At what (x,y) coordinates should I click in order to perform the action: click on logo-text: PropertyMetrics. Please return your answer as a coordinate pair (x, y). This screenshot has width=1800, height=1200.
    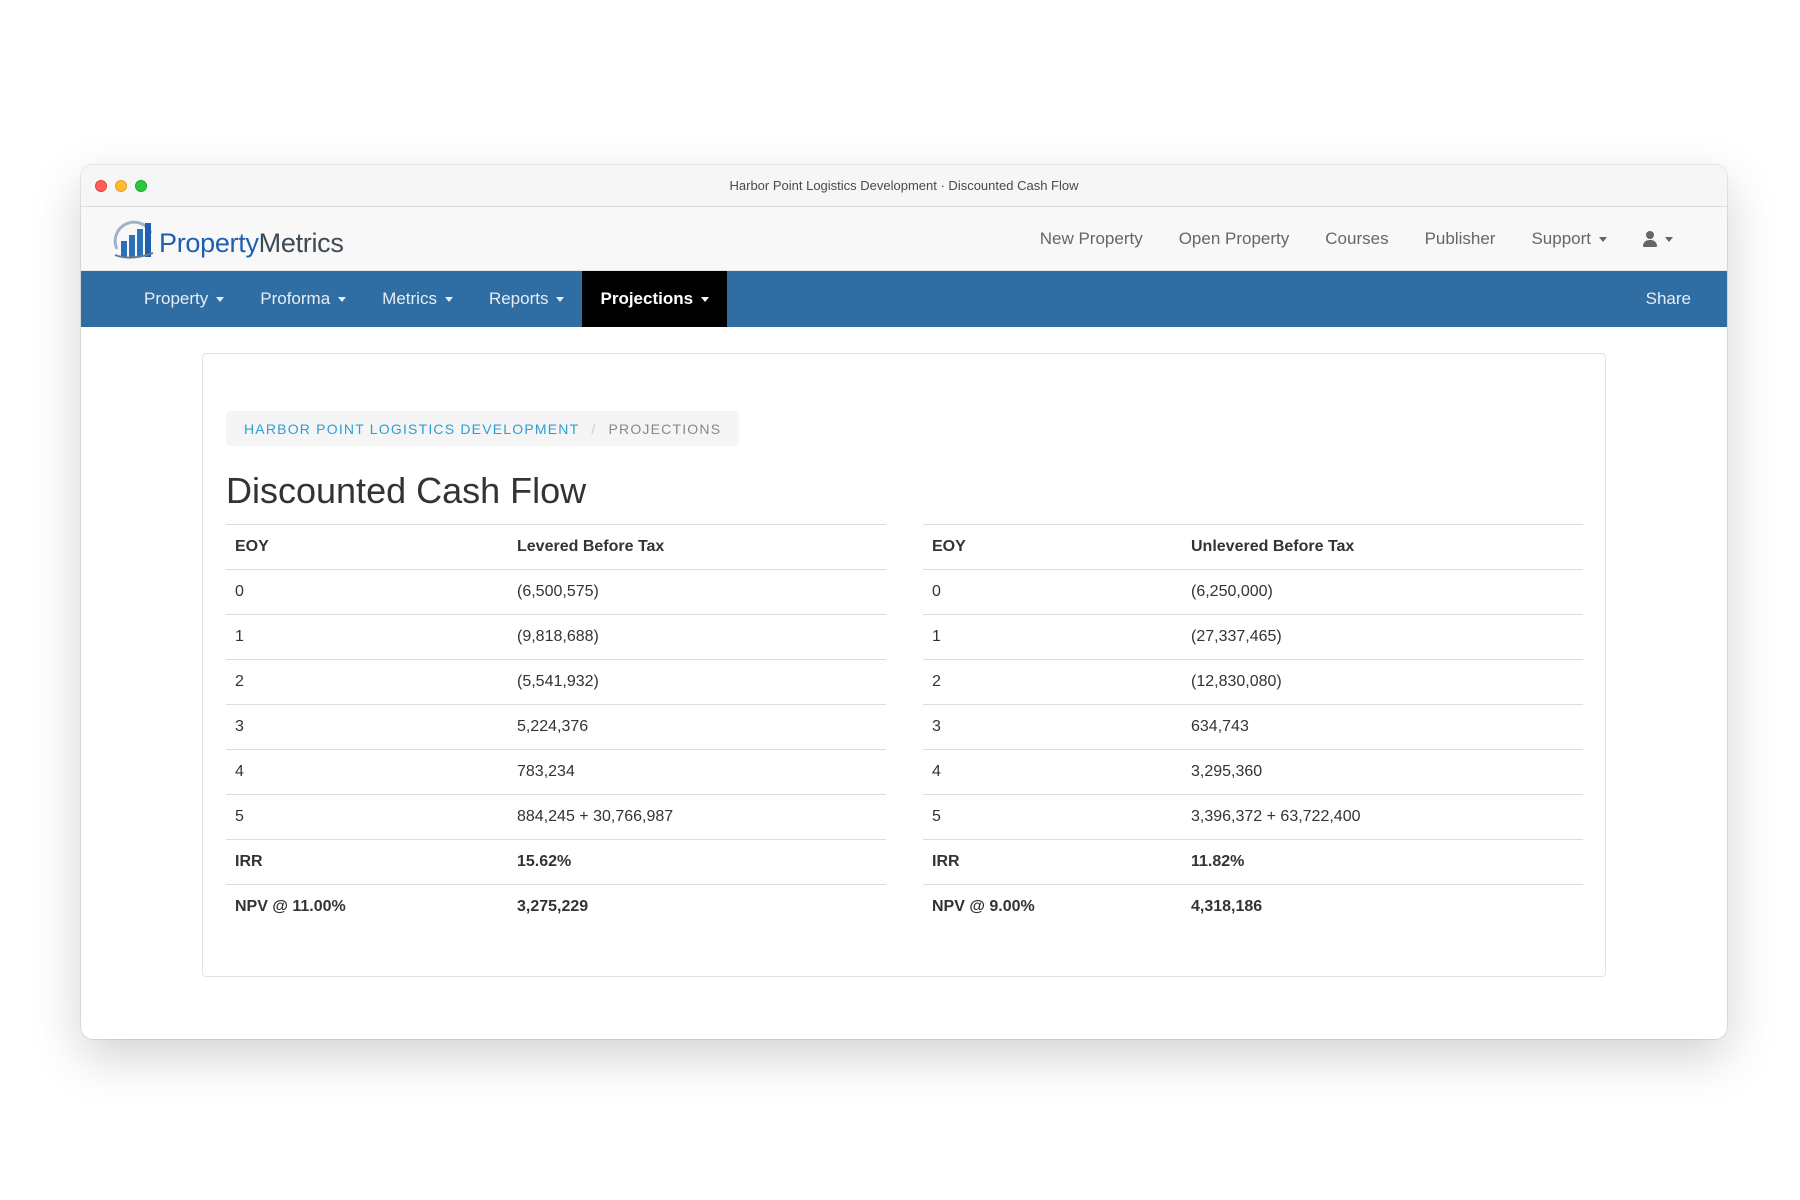
    Looking at the image, I should click on (251, 243).